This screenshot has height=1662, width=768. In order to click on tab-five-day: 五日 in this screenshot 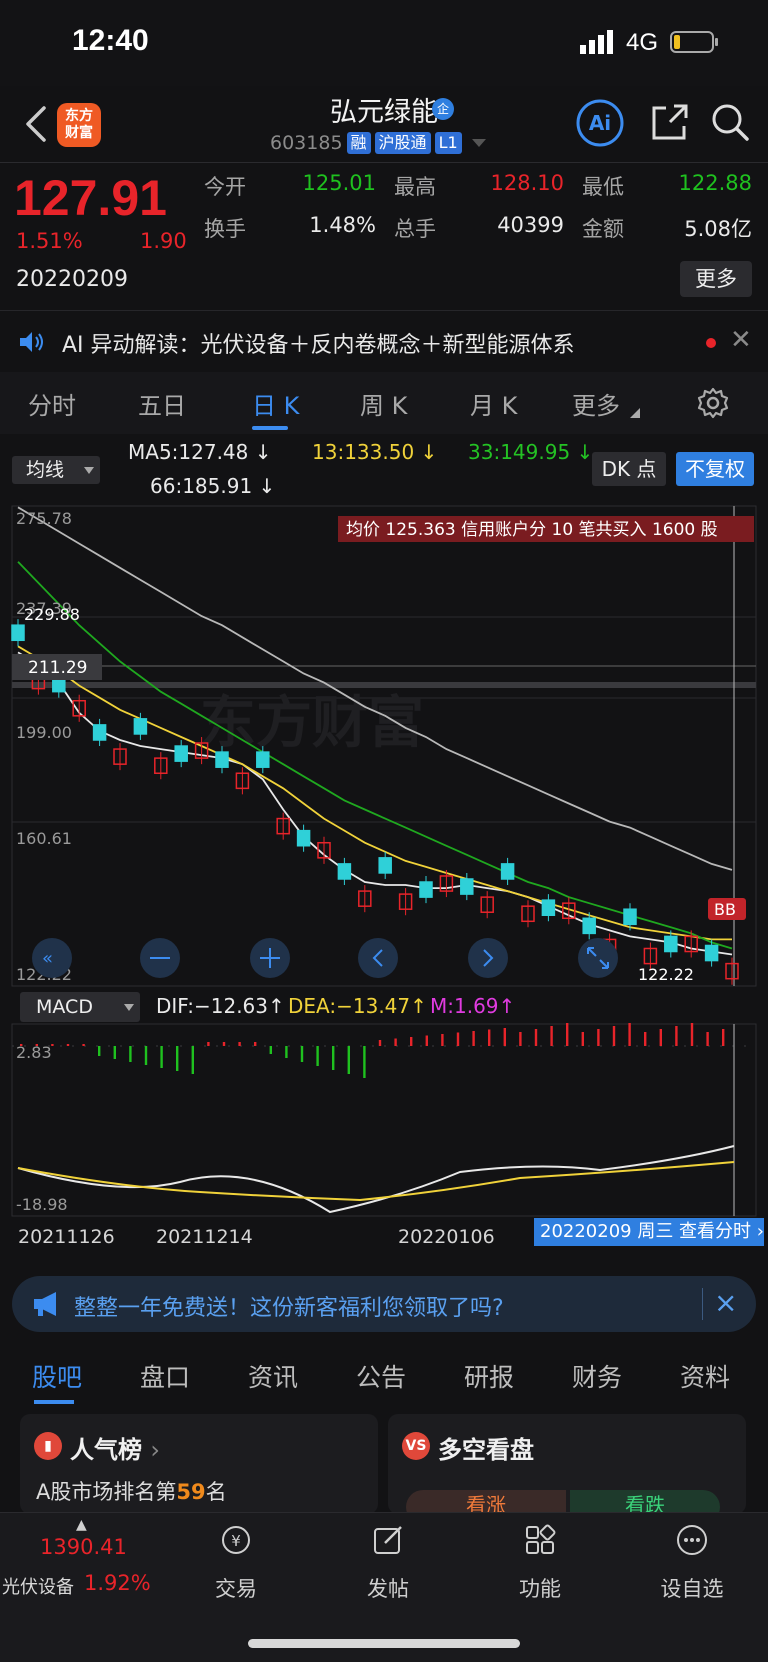, I will do `click(162, 403)`.